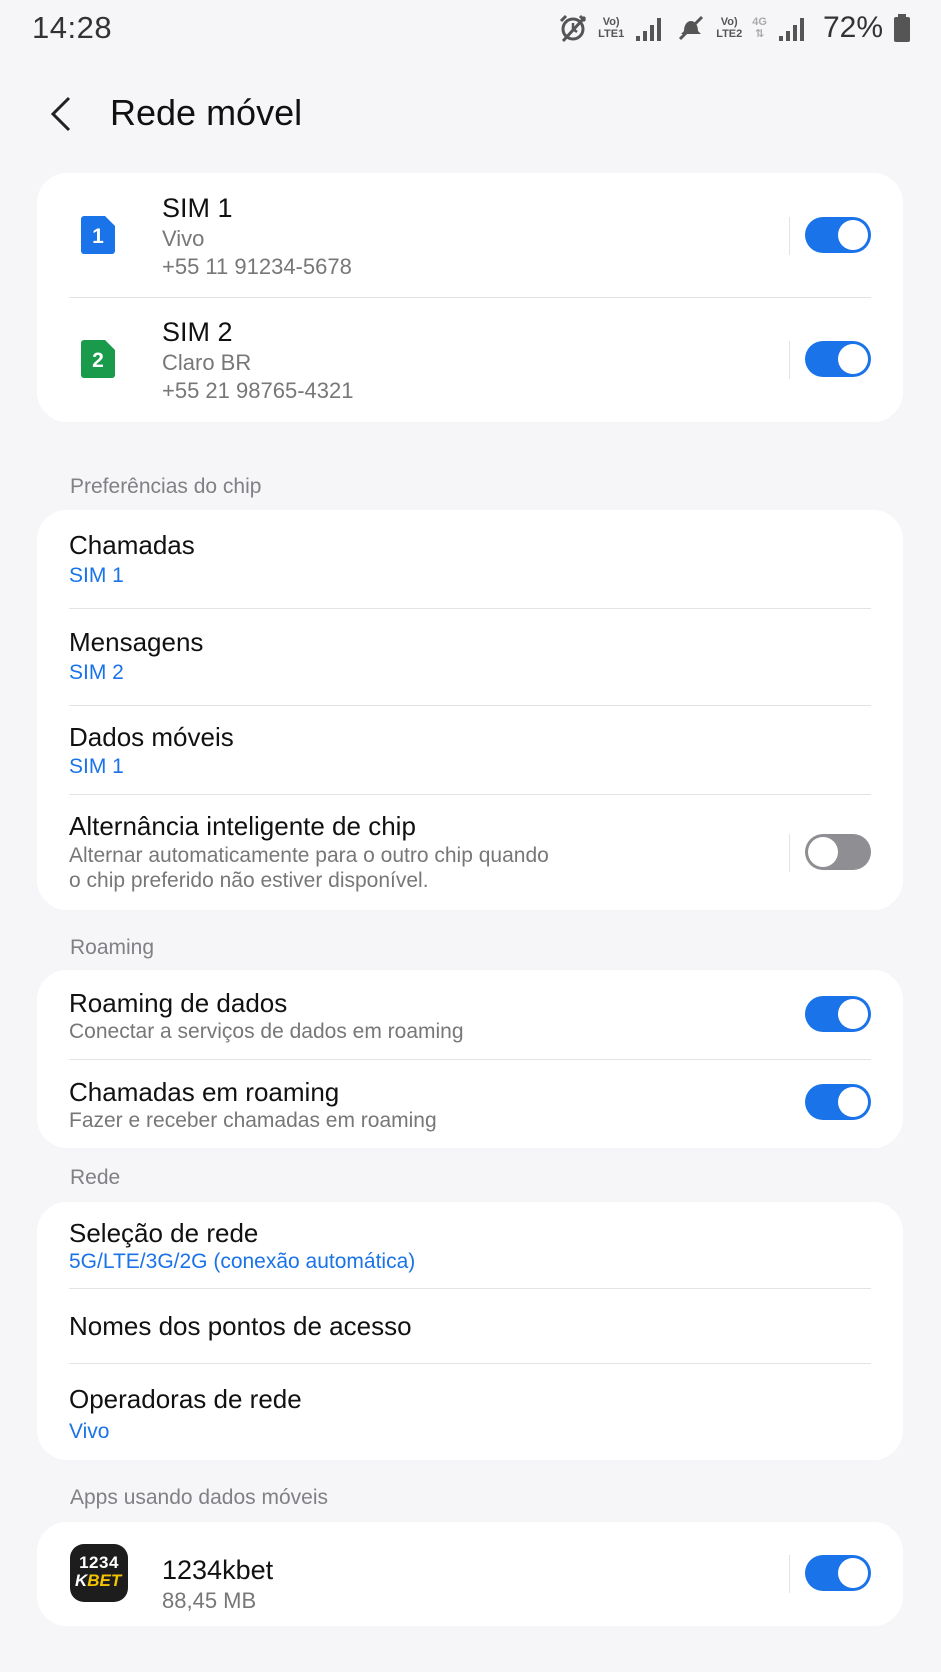  What do you see at coordinates (470, 1412) in the screenshot?
I see `network-operators-row: Operadoras de rede Vivo` at bounding box center [470, 1412].